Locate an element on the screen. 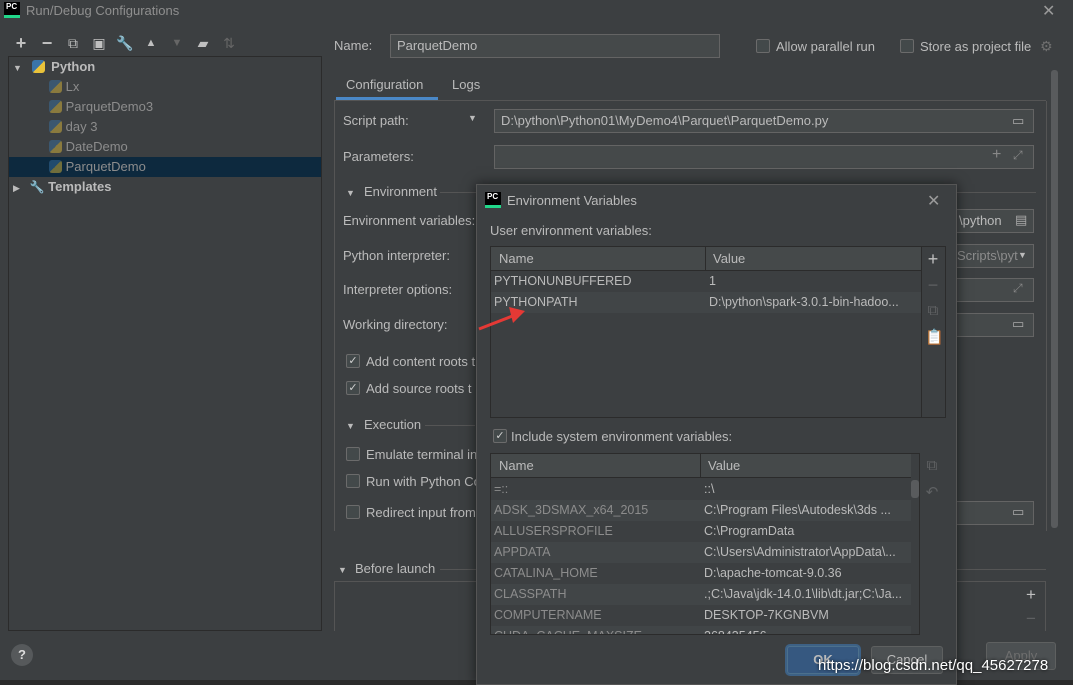  list-icon: ▤ is located at coordinates (1021, 220).